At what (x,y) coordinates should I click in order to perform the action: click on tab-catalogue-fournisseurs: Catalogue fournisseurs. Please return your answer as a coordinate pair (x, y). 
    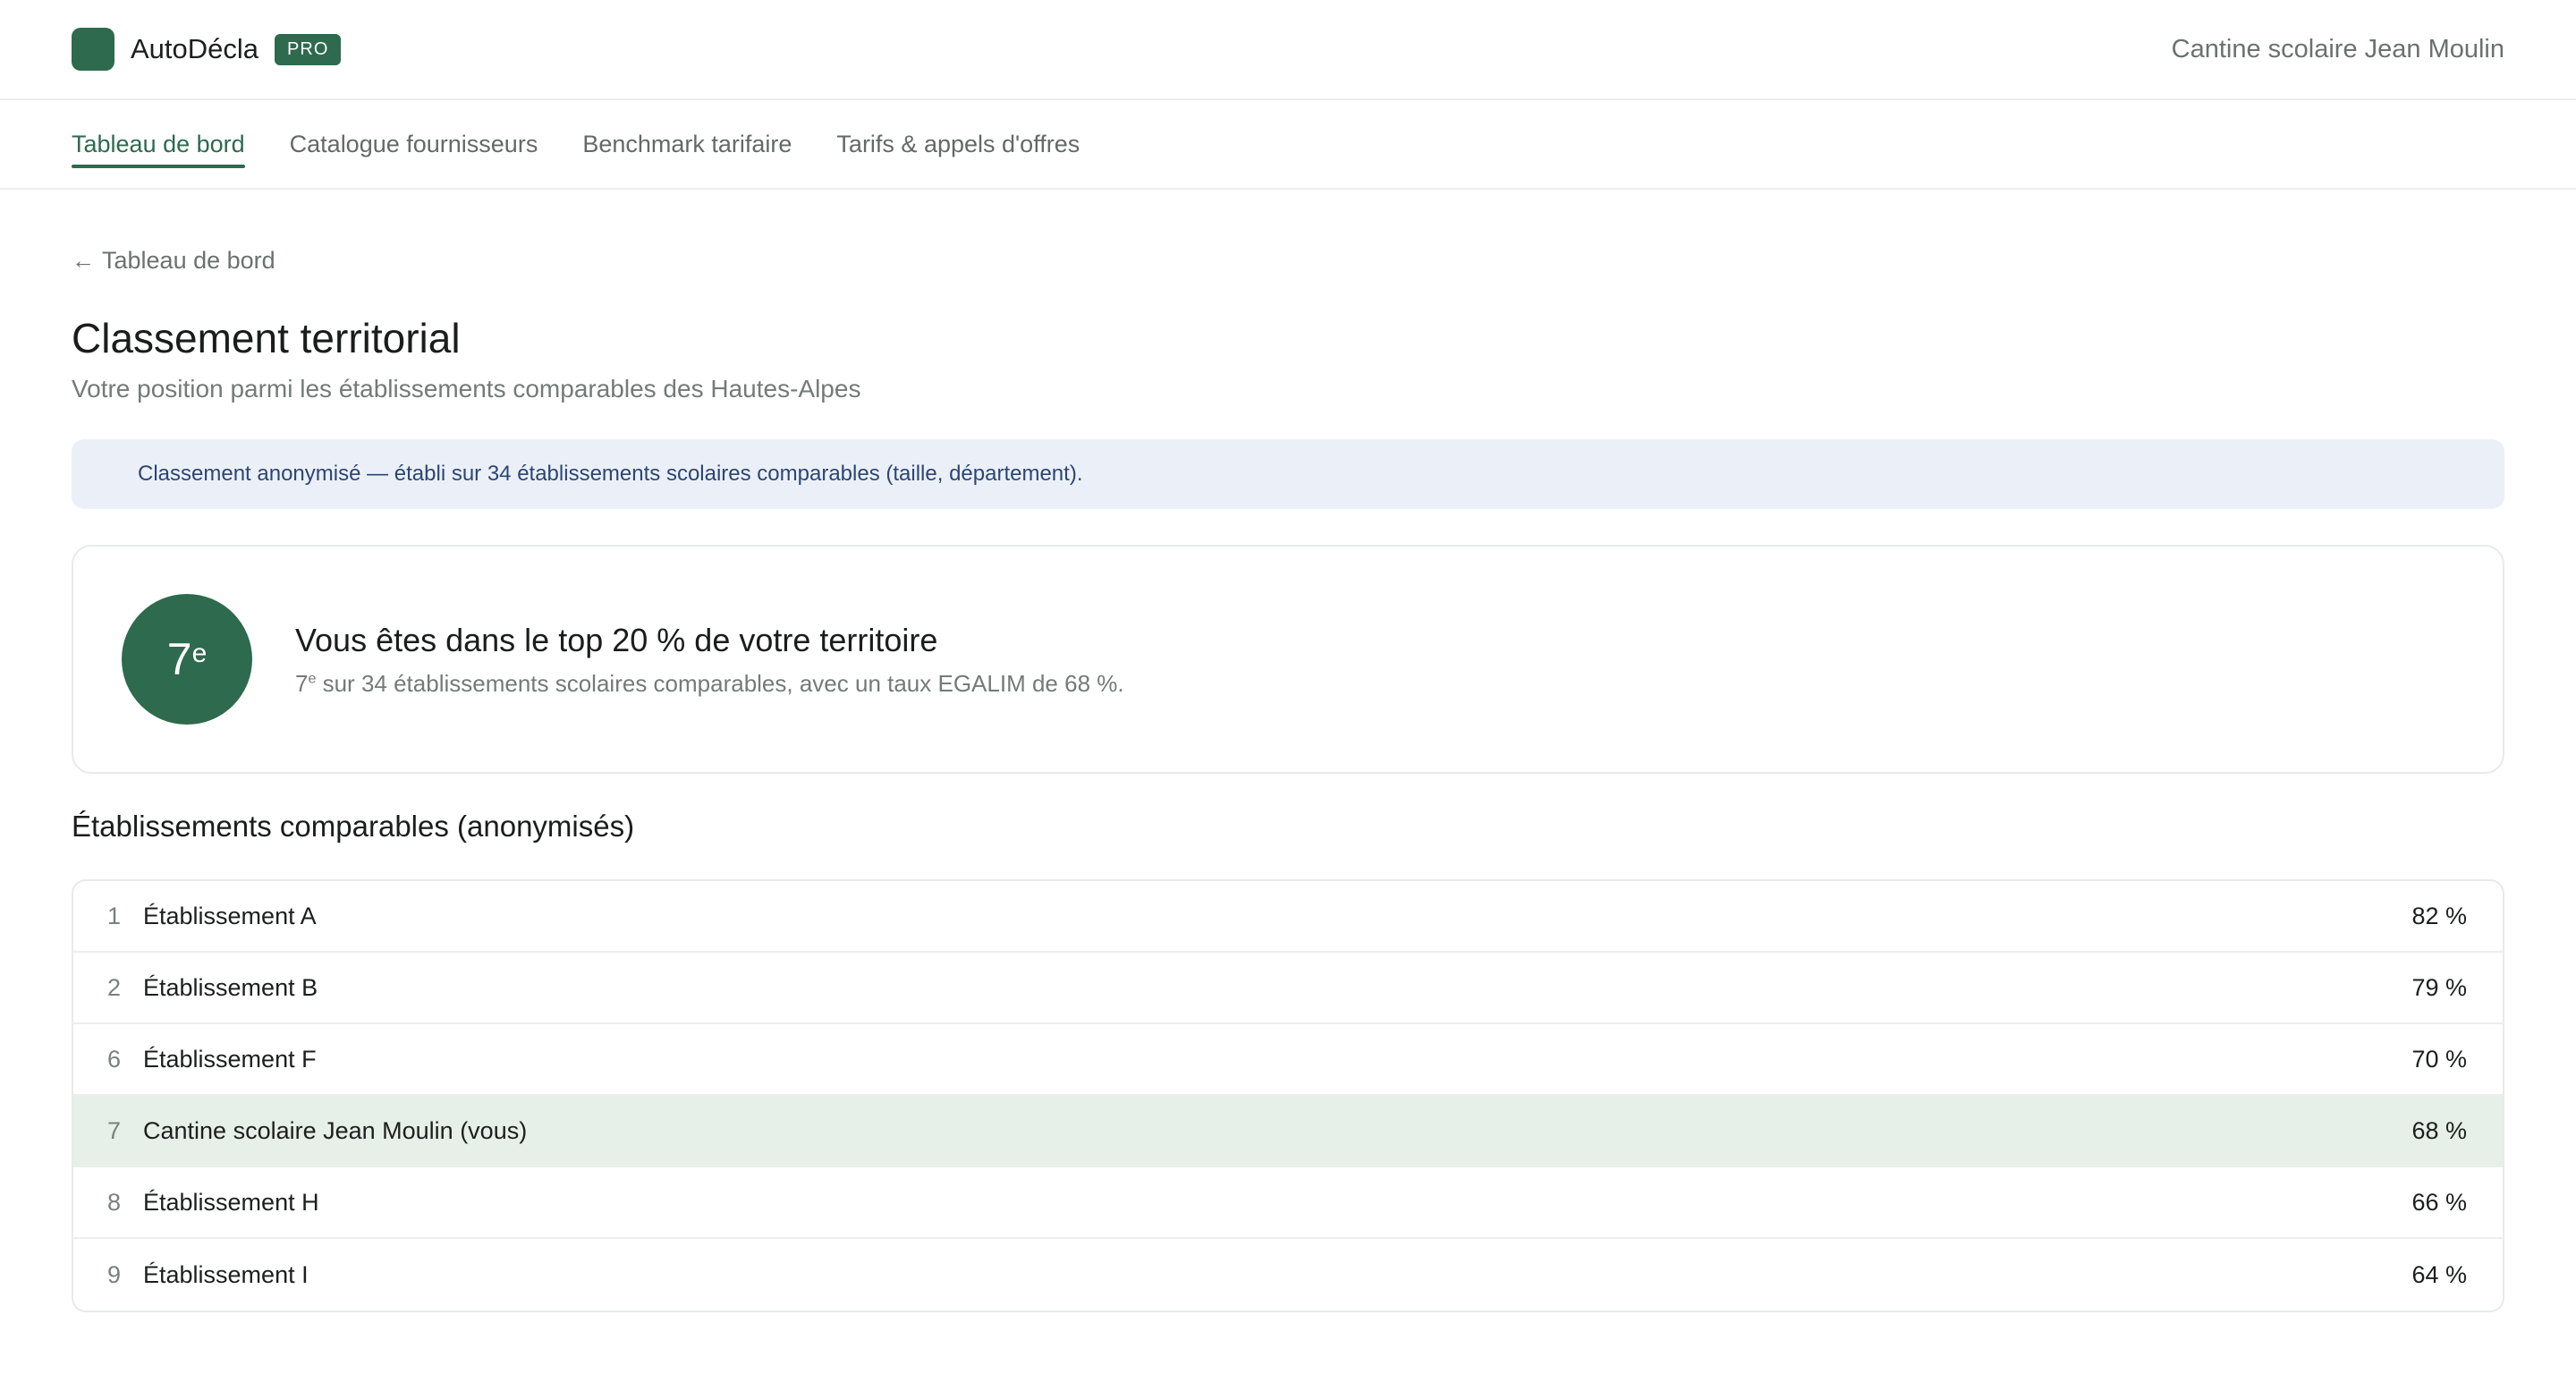
    Looking at the image, I should click on (414, 144).